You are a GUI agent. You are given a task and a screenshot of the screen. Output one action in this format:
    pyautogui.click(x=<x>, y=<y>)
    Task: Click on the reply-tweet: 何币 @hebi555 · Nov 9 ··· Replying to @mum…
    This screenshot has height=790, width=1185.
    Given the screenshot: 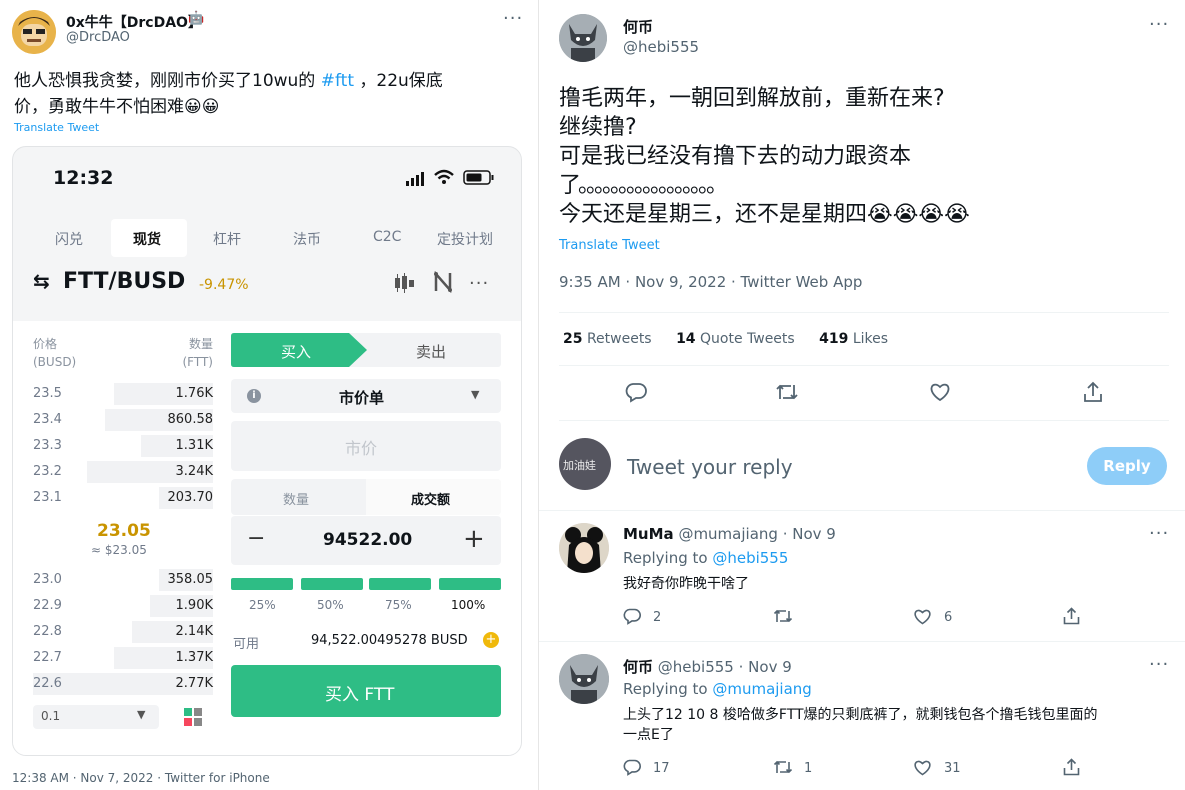 What is the action you would take?
    pyautogui.click(x=862, y=716)
    